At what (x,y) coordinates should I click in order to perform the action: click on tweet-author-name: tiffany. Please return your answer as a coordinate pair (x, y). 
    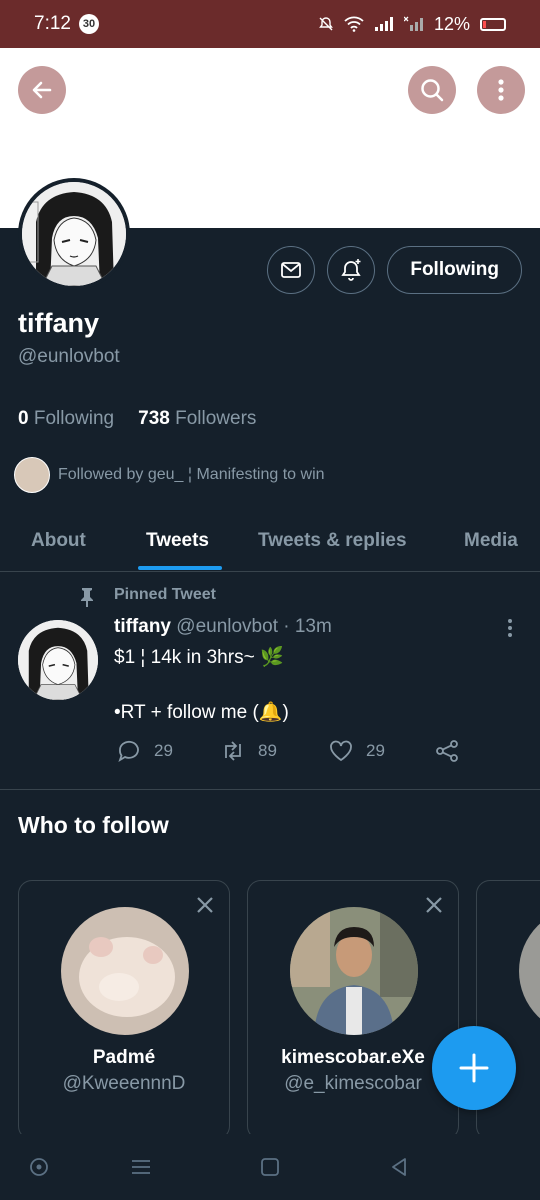
    Looking at the image, I should click on (142, 626).